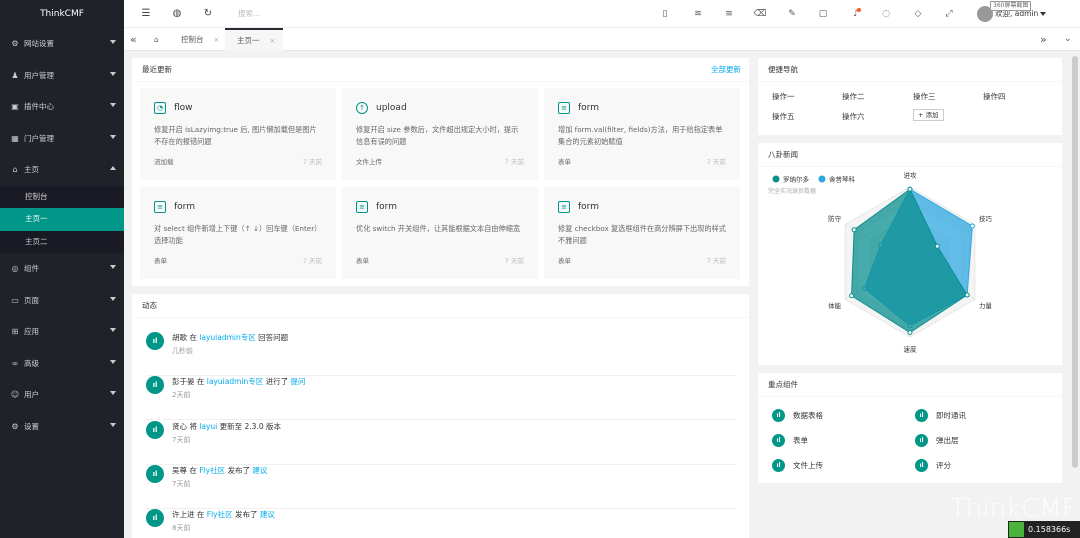 This screenshot has width=1080, height=538. I want to click on sidebar-item-apps: ⊞ 应用, so click(62, 332).